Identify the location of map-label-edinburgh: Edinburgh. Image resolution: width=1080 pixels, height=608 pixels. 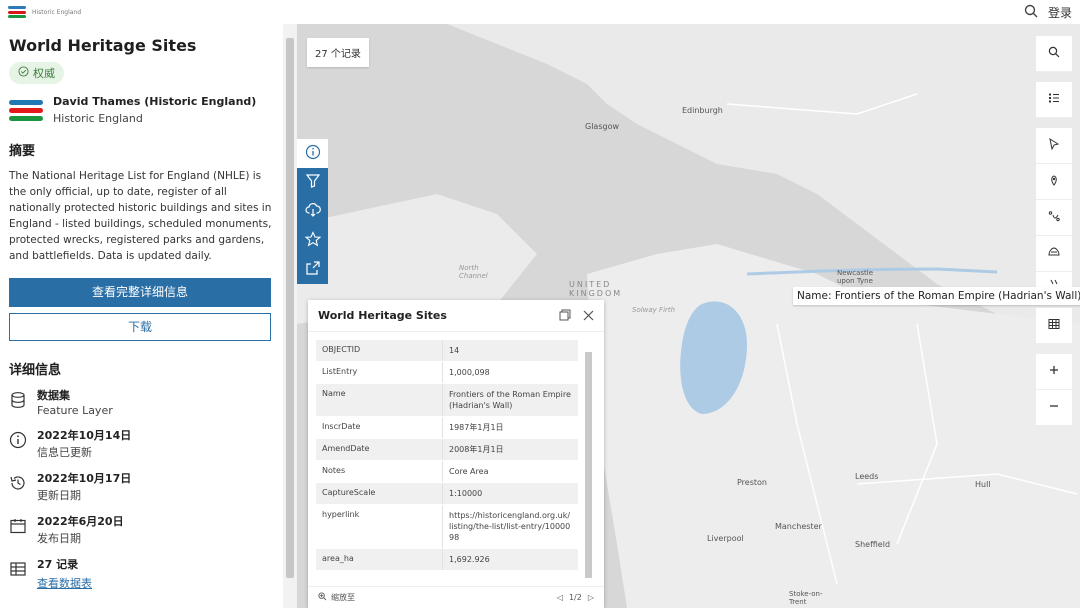
(702, 110).